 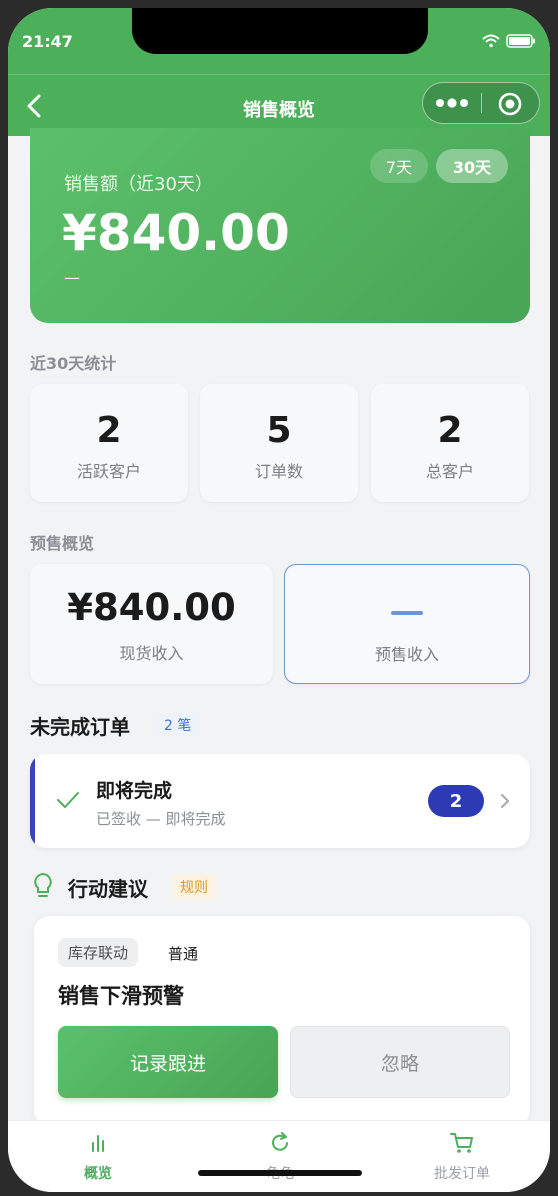 What do you see at coordinates (178, 725) in the screenshot?
I see `pending-count-tag: 2 笔` at bounding box center [178, 725].